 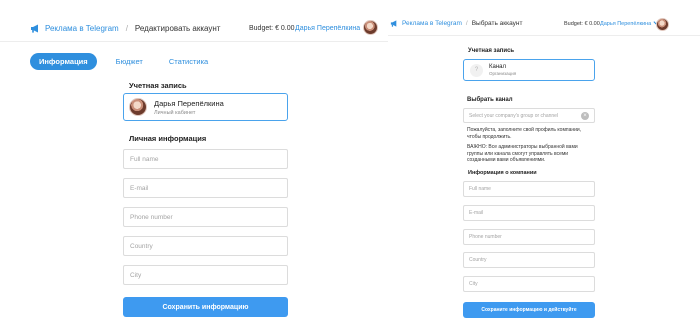 I want to click on tab-statistics: Статистика, so click(x=188, y=61).